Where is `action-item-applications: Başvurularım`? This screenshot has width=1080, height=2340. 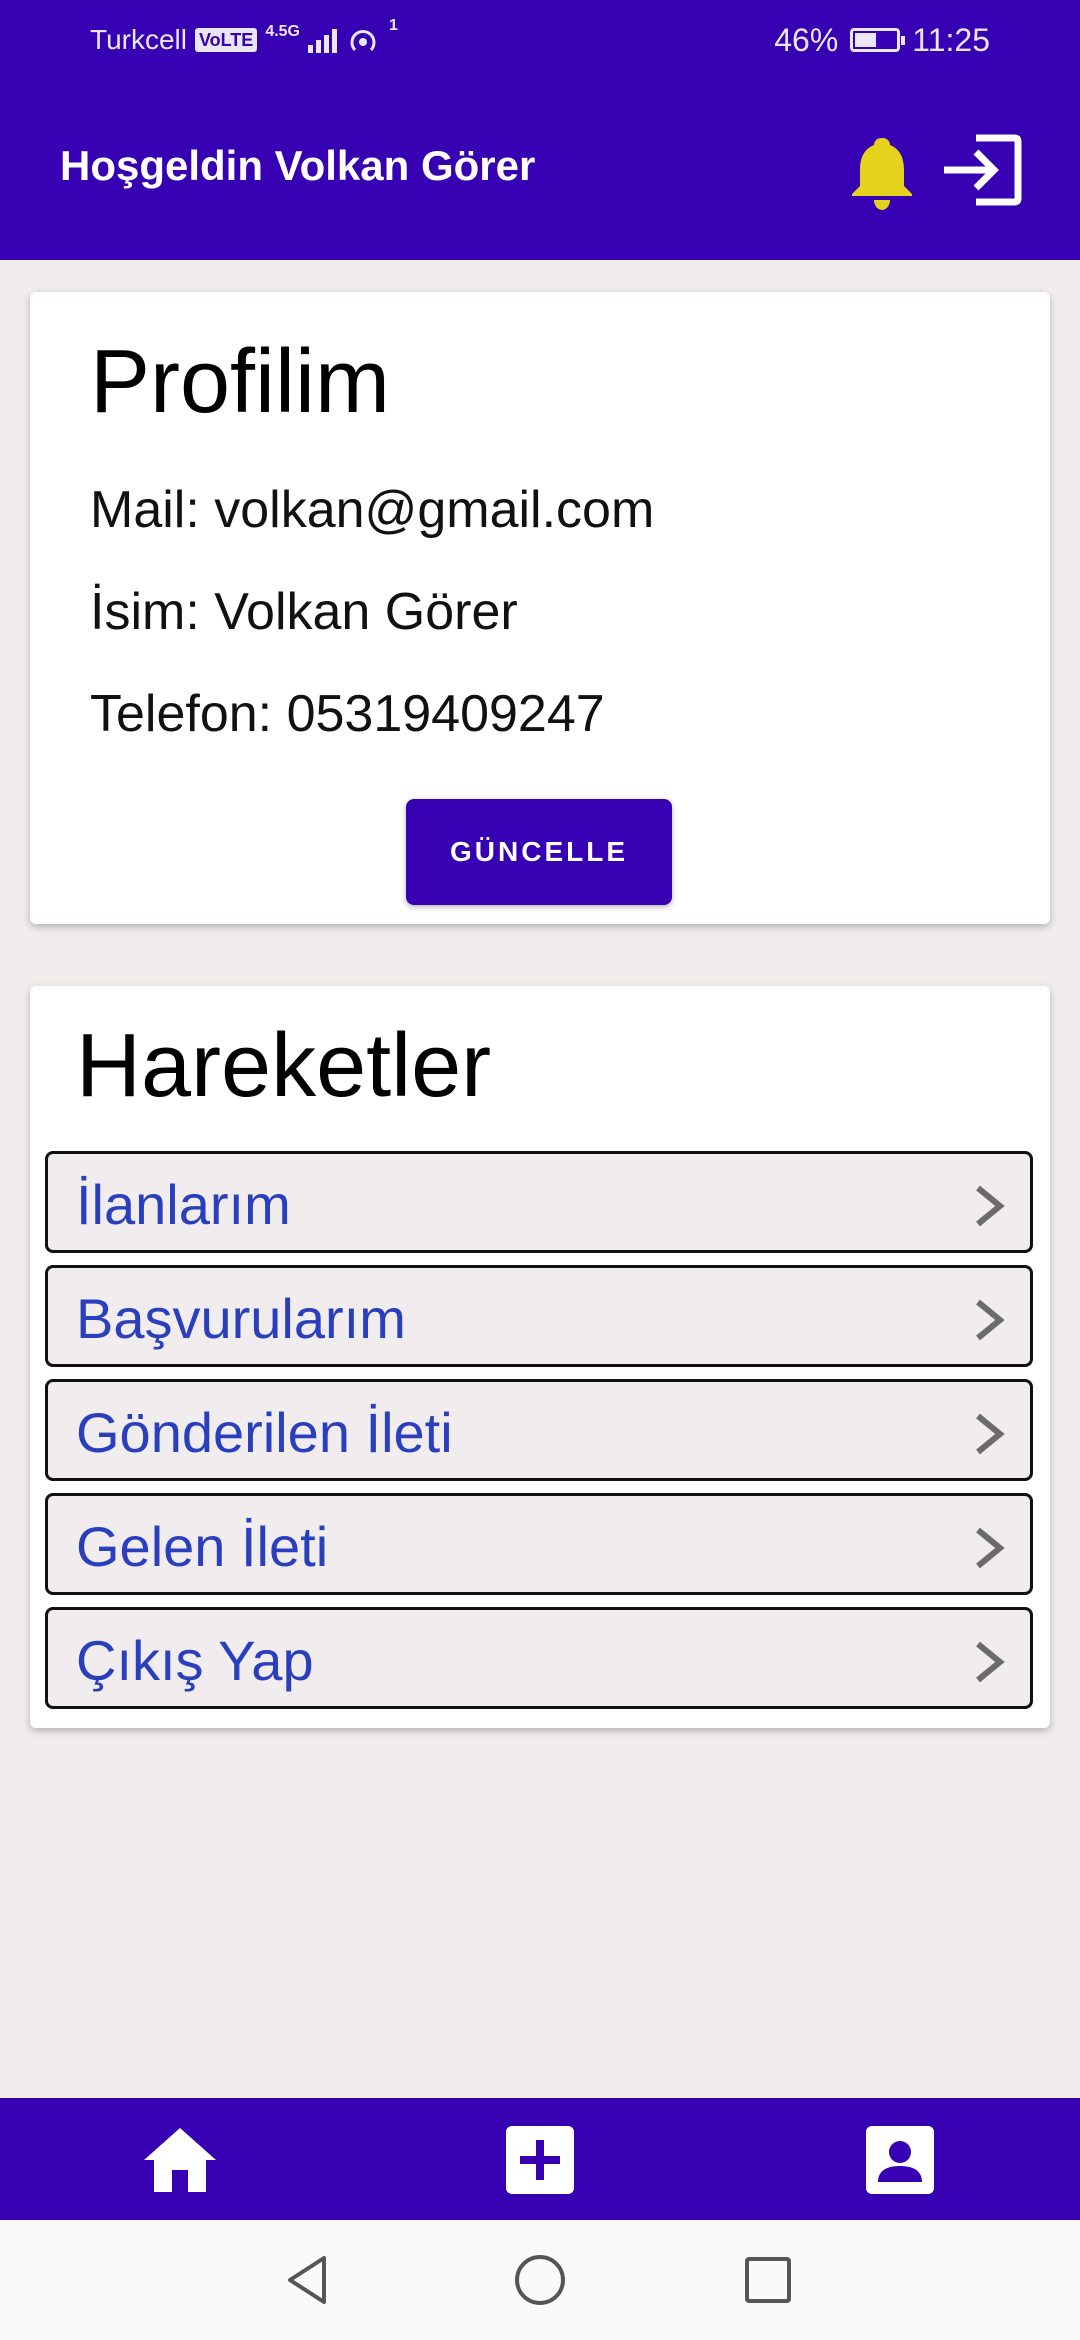 action-item-applications: Başvurularım is located at coordinates (539, 1316).